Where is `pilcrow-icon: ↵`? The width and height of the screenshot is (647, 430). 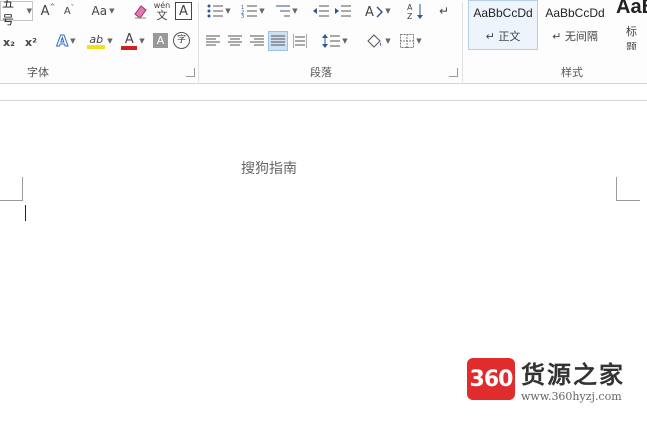 pilcrow-icon: ↵ is located at coordinates (444, 11).